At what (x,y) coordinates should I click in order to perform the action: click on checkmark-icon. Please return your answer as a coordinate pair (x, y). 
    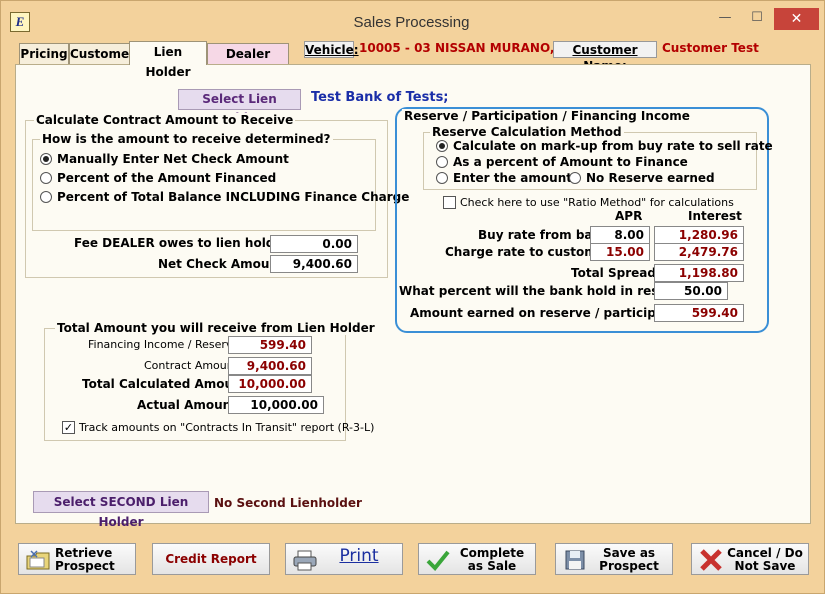
    Looking at the image, I should click on (438, 560).